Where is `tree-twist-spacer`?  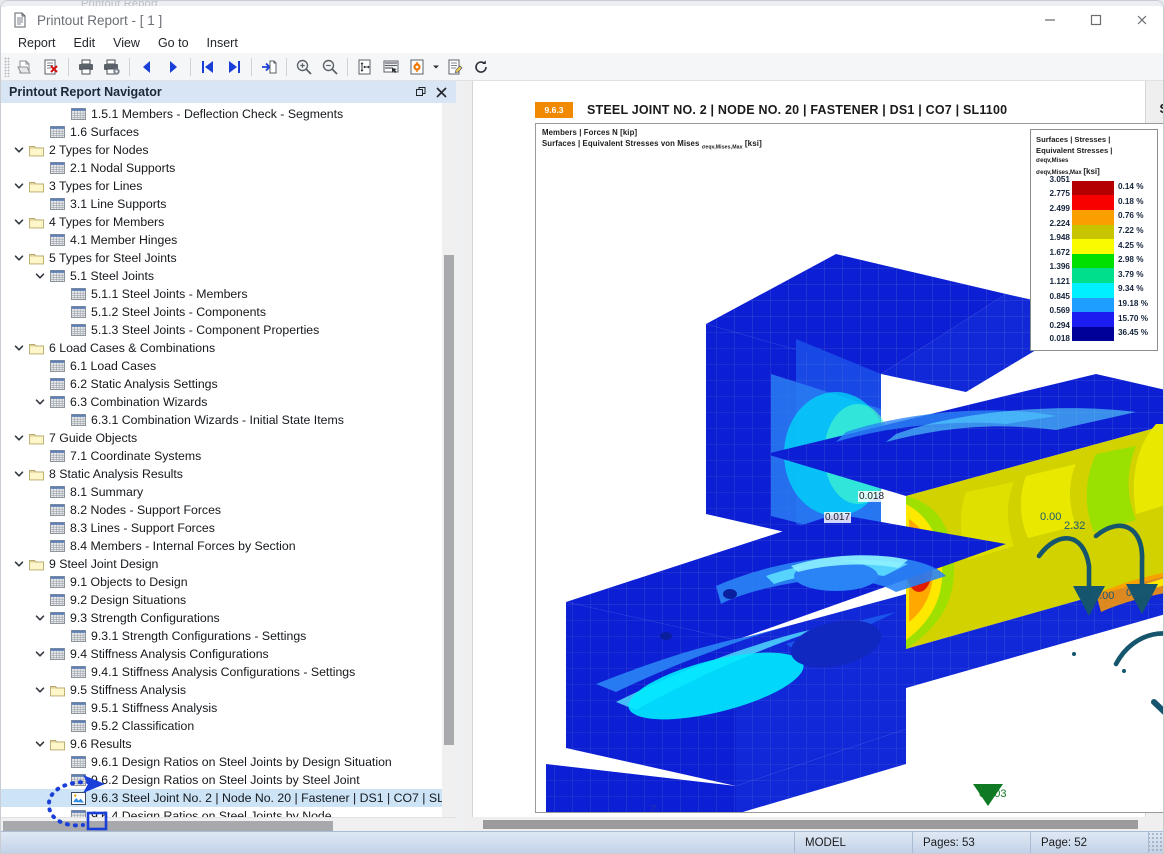 tree-twist-spacer is located at coordinates (40, 456).